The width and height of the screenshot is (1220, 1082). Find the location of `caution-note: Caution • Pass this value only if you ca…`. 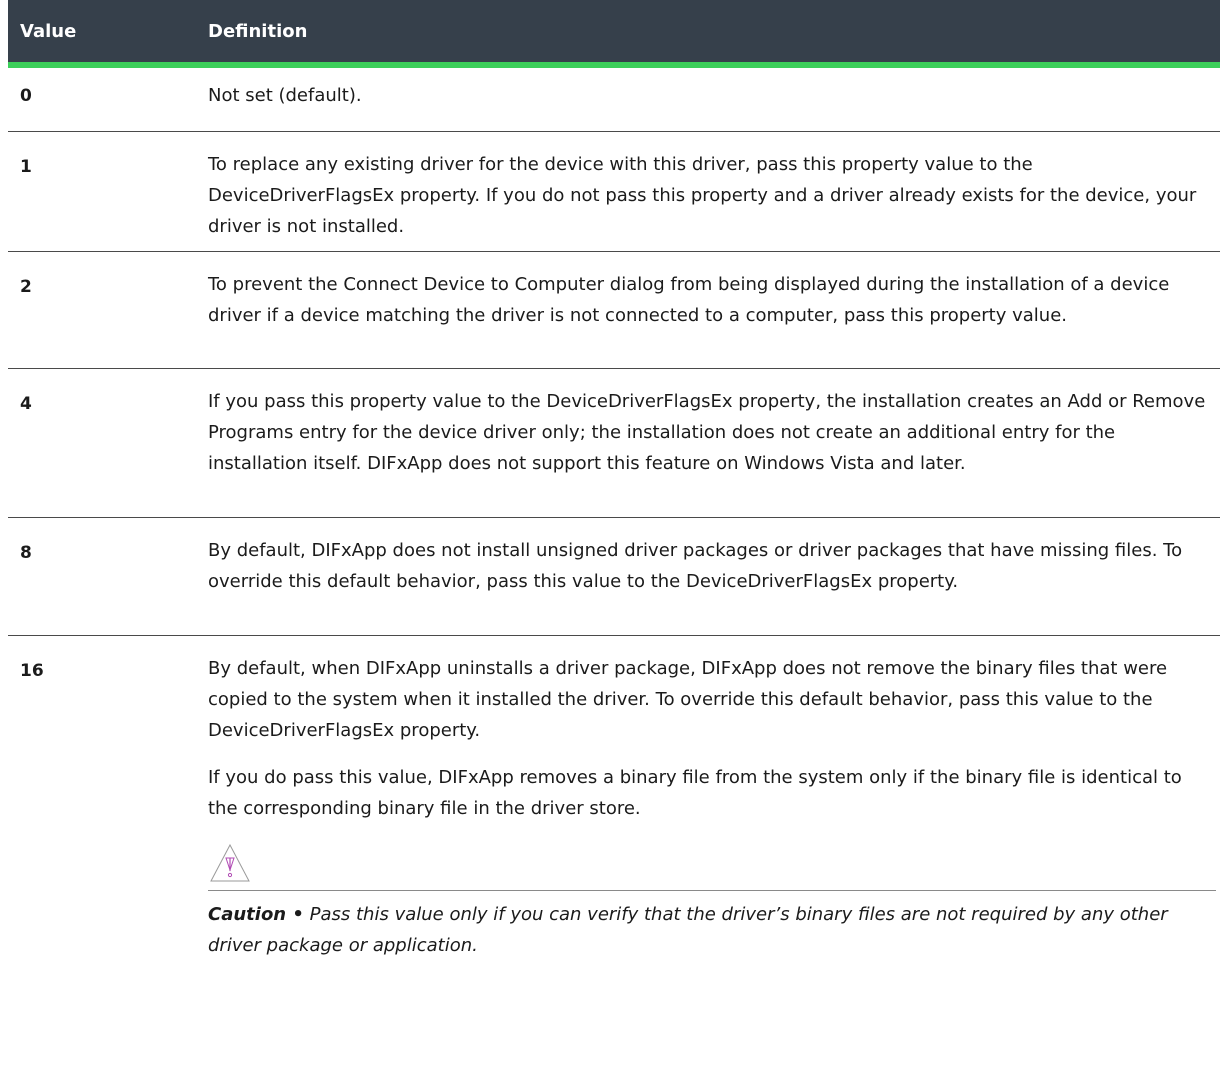

caution-note: Caution • Pass this value only if you ca… is located at coordinates (712, 926).